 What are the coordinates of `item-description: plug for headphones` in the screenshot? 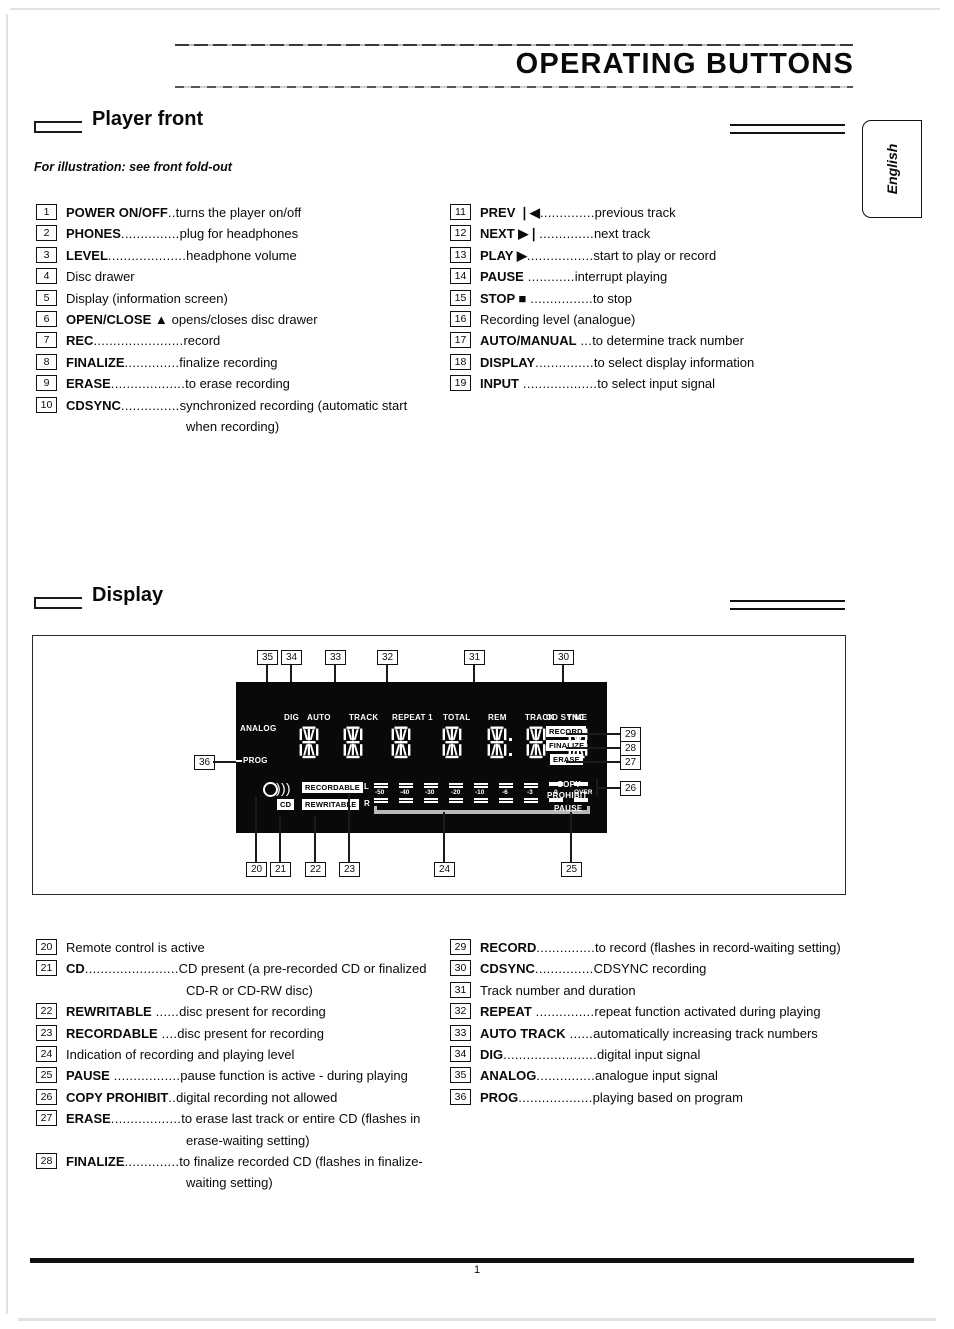 It's located at (239, 234).